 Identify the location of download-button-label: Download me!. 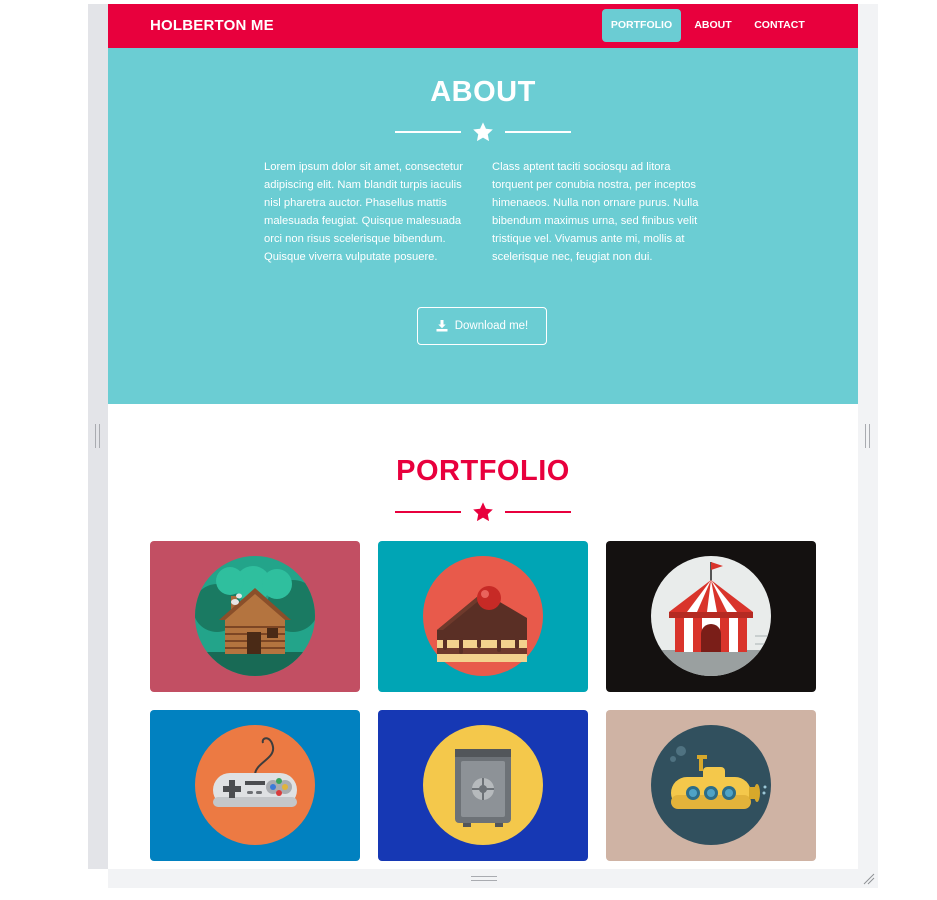
(491, 326).